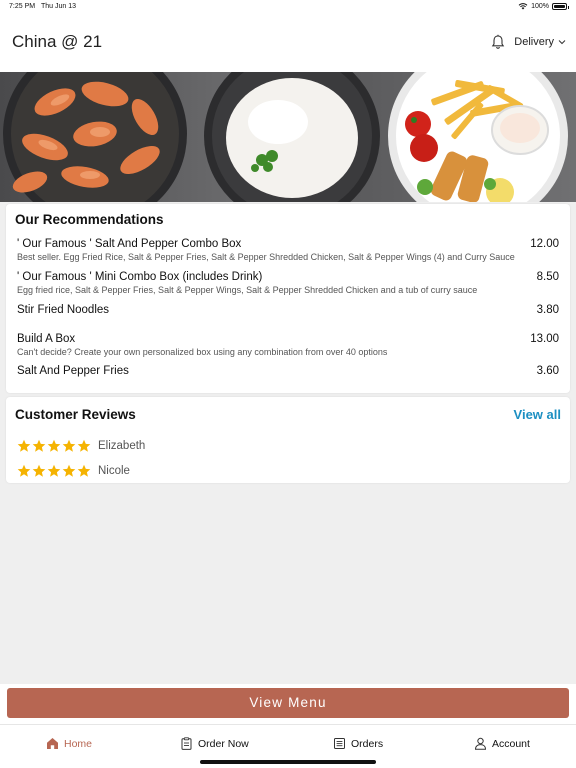  I want to click on tab-home: Home, so click(69, 743).